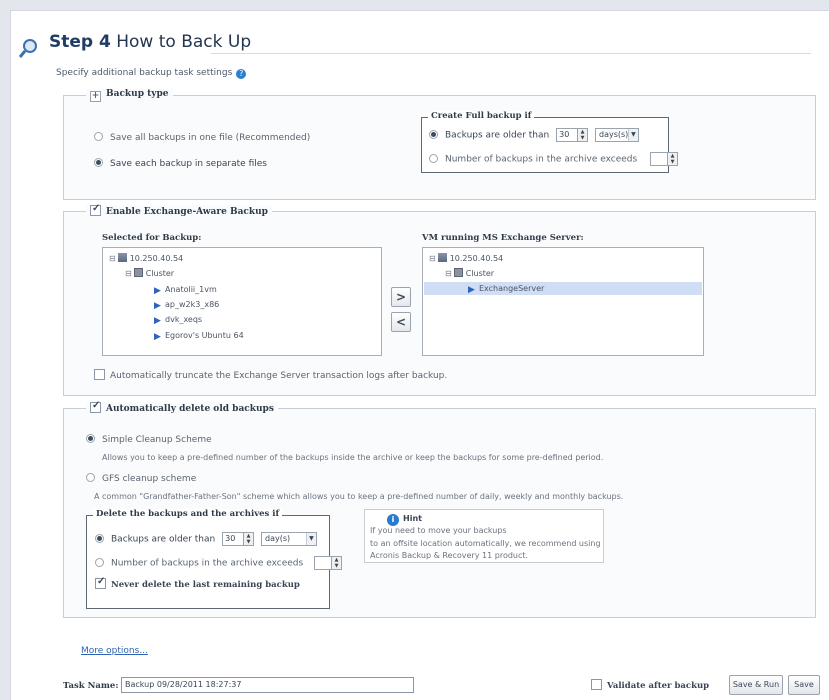 This screenshot has width=829, height=700. What do you see at coordinates (393, 520) in the screenshot?
I see `info-icon: i` at bounding box center [393, 520].